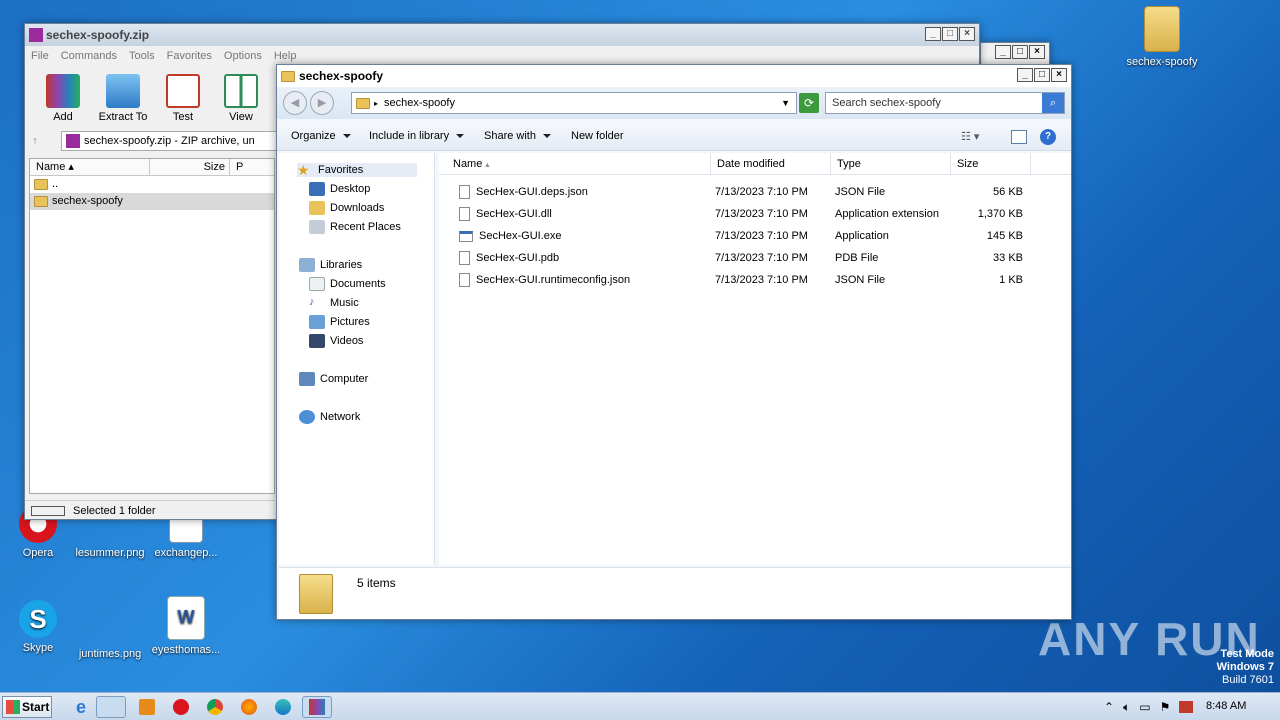 Image resolution: width=1280 pixels, height=720 pixels. Describe the element at coordinates (333, 379) in the screenshot. I see `nav-computer: Computer` at that location.